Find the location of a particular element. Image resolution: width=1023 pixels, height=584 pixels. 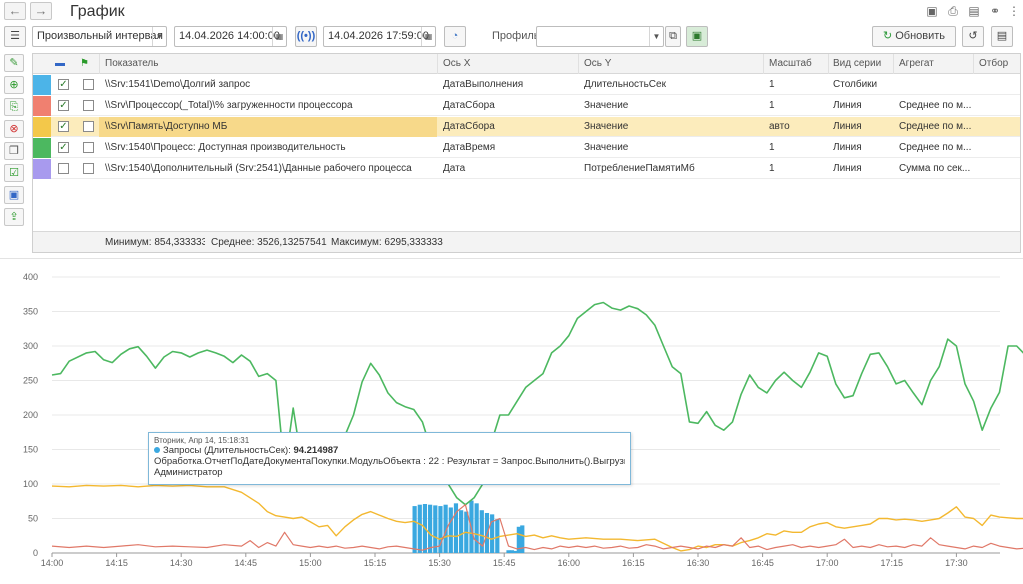

x-tick-label: 17:30 is located at coordinates (956, 563).